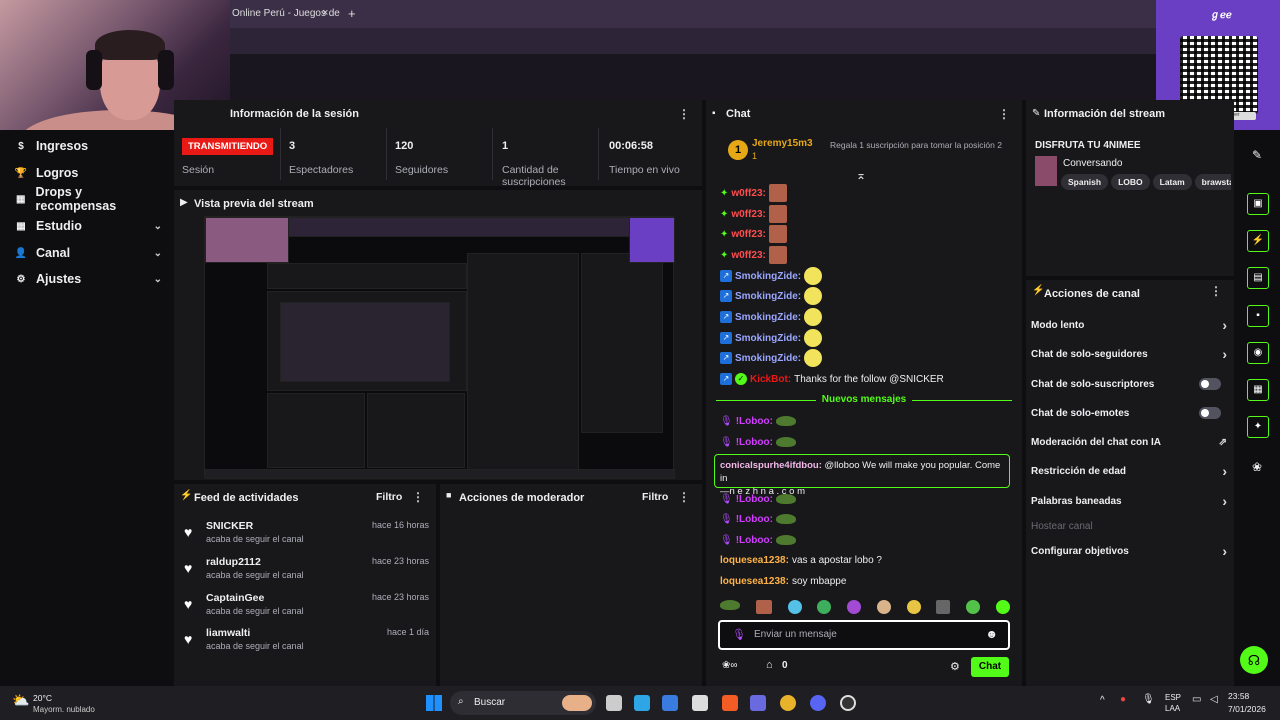  What do you see at coordinates (1123, 699) in the screenshot?
I see `tray-app-icon: ●` at bounding box center [1123, 699].